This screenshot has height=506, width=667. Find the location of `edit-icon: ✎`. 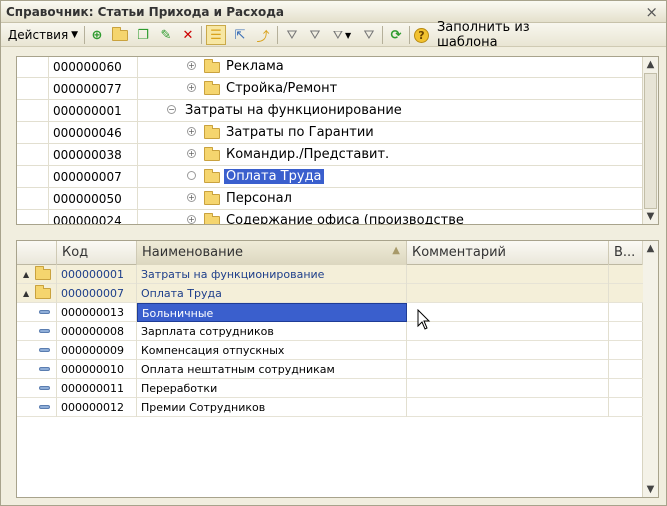

edit-icon: ✎ is located at coordinates (166, 35).